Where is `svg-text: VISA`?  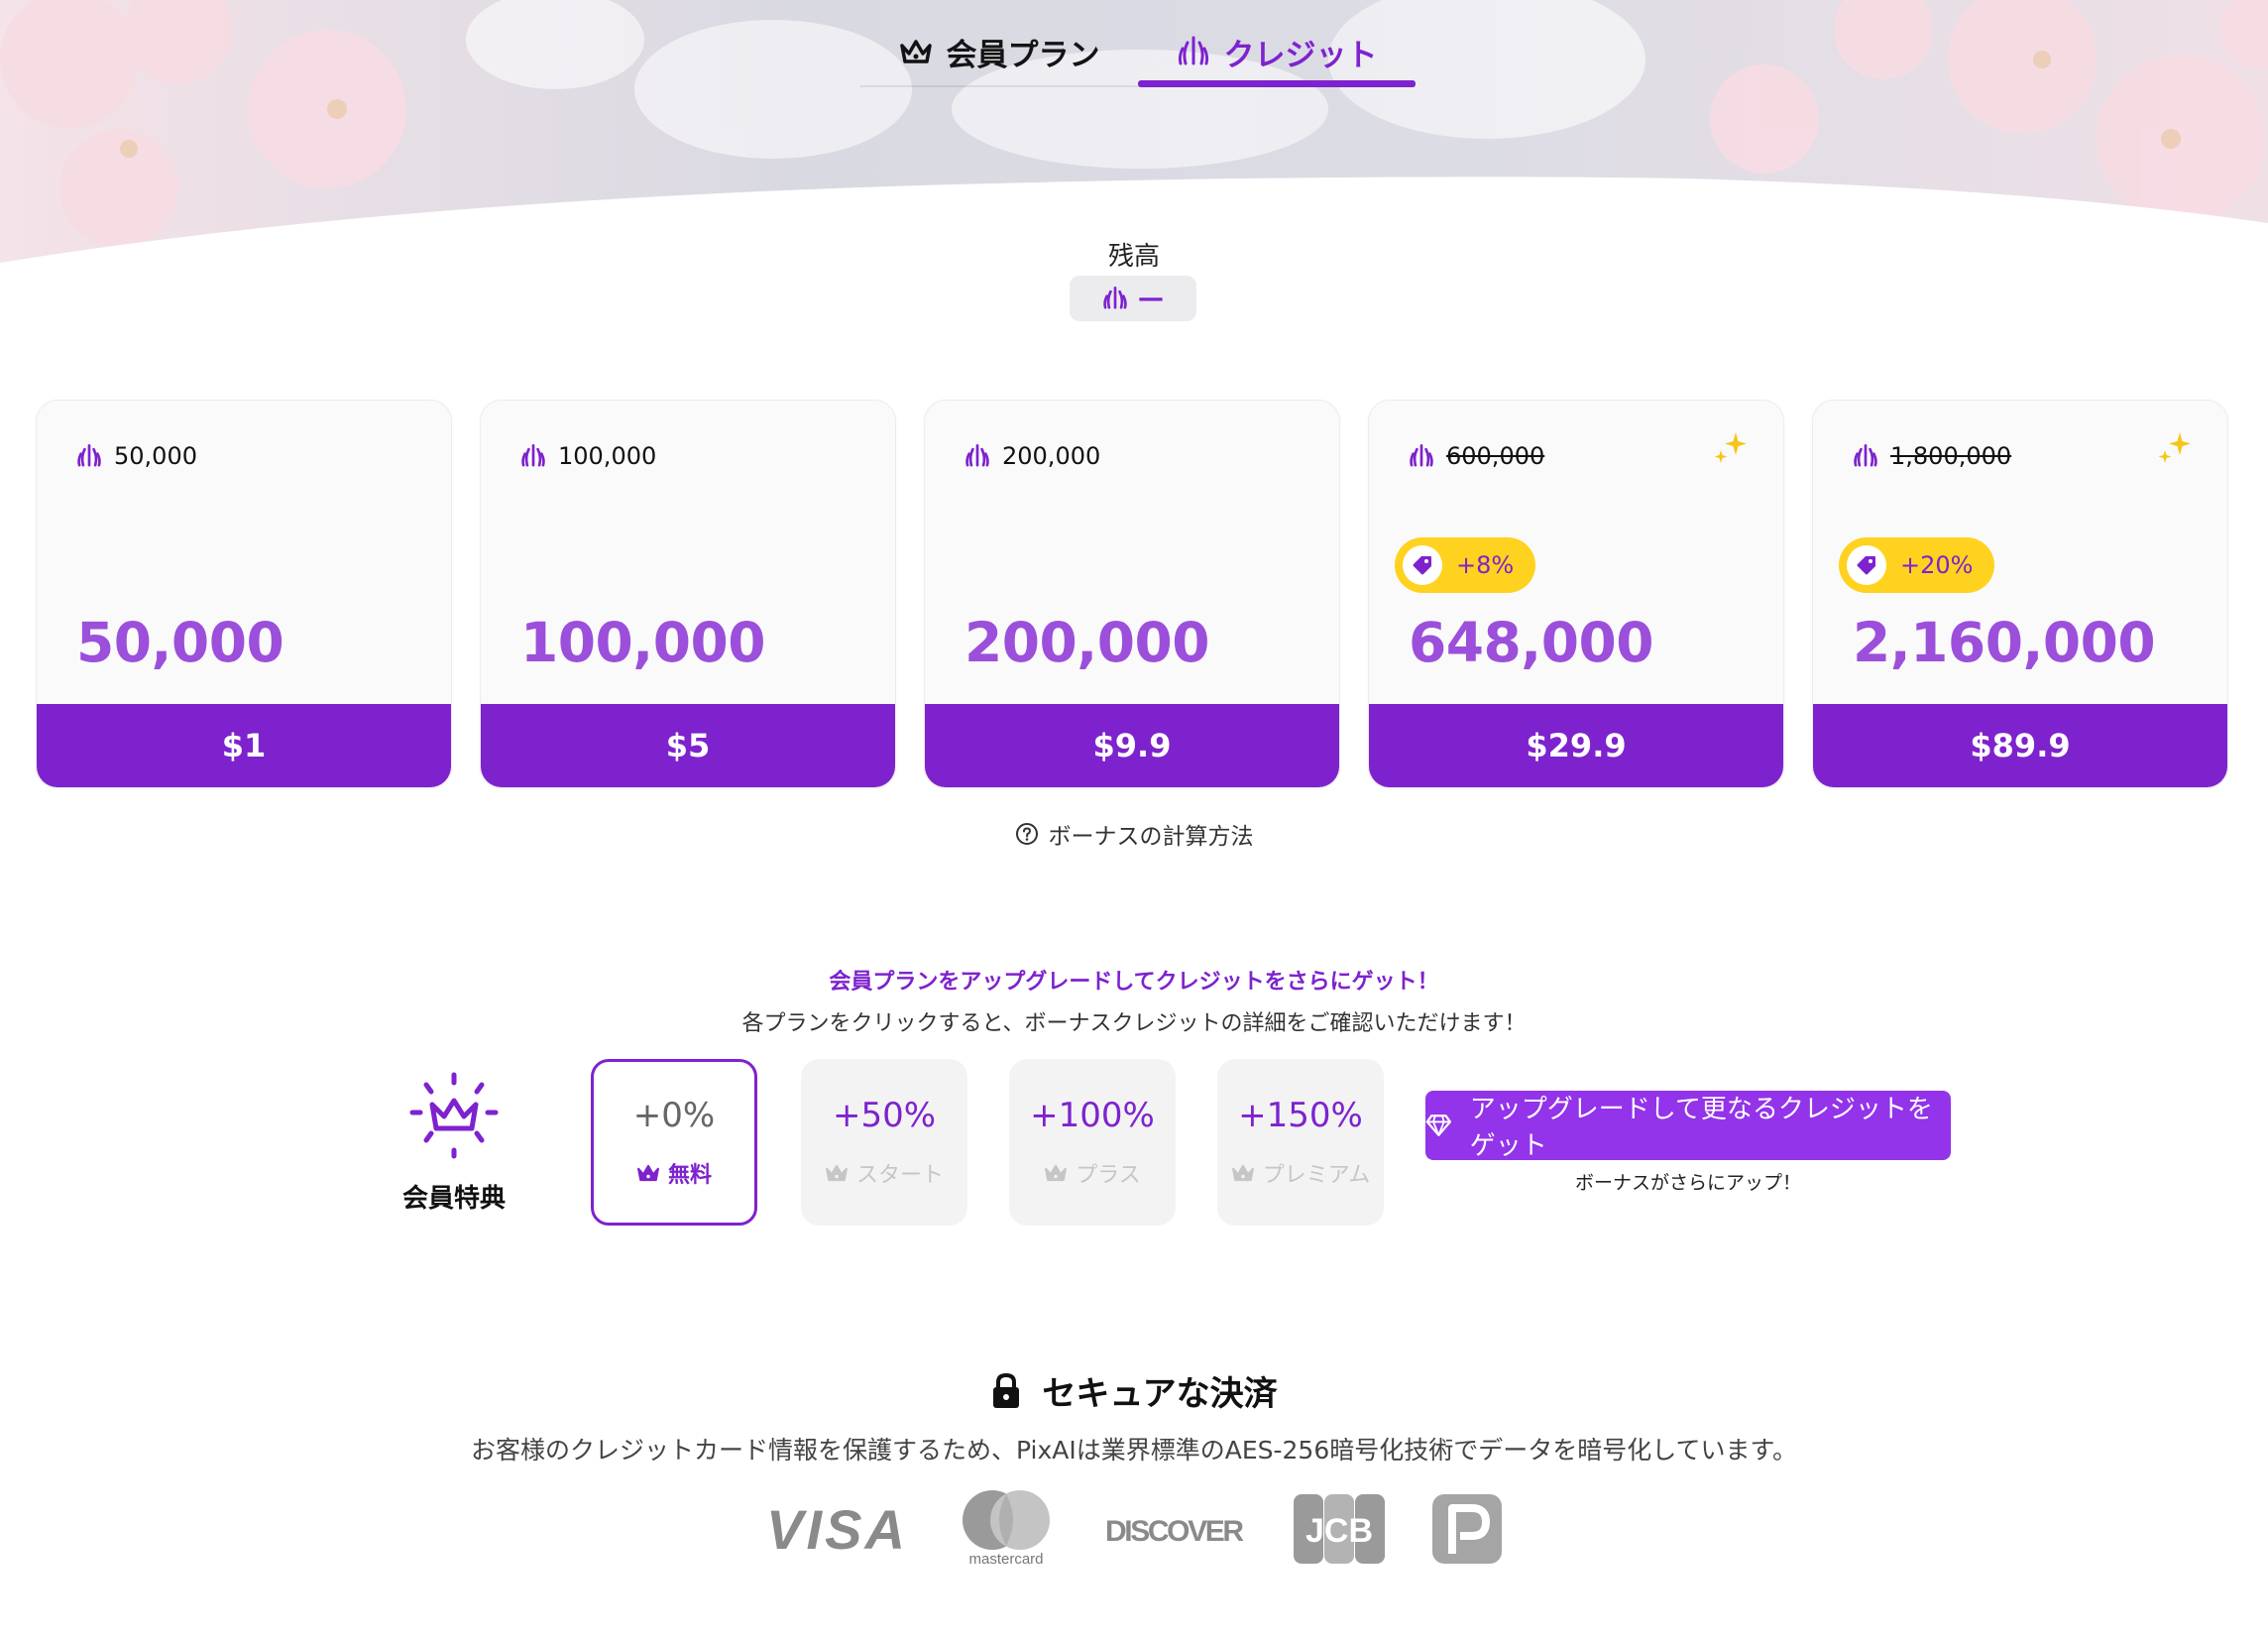
svg-text: VISA is located at coordinates (835, 1529).